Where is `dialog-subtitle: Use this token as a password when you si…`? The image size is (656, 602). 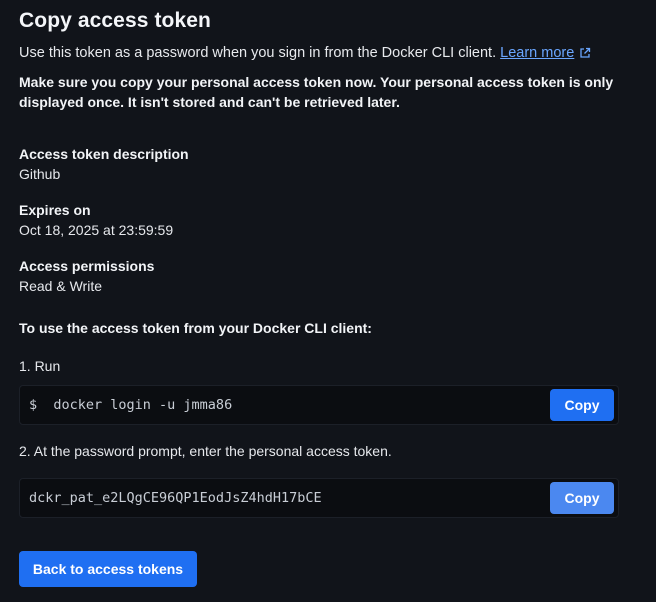 dialog-subtitle: Use this token as a password when you si… is located at coordinates (305, 54).